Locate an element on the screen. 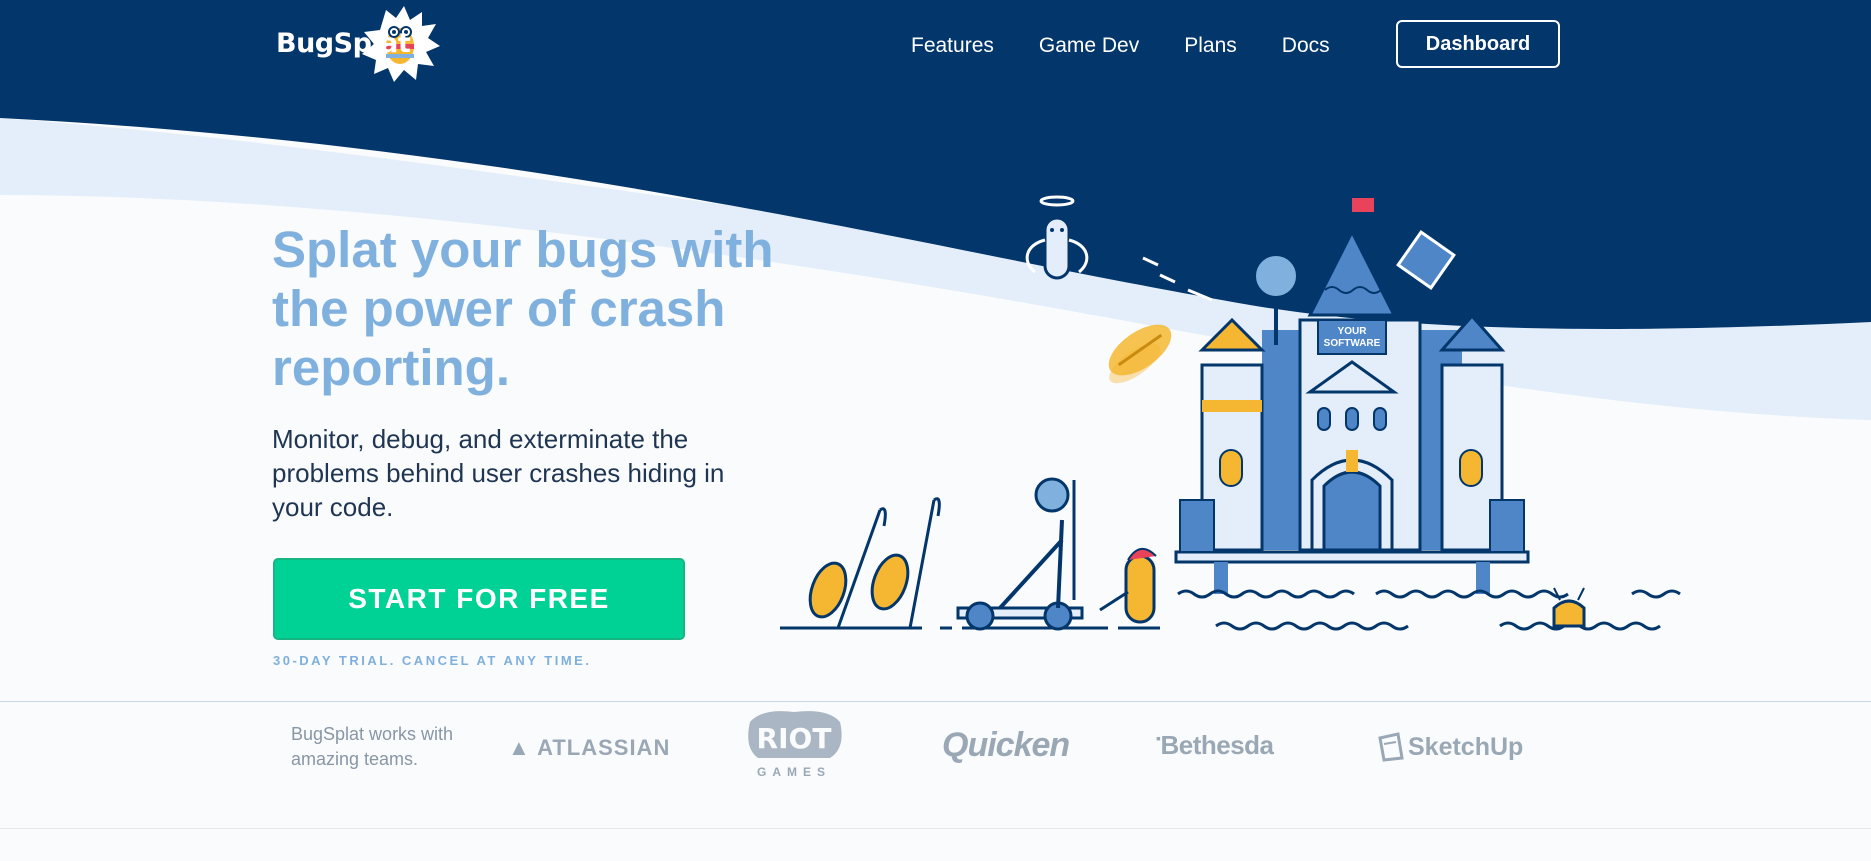 The width and height of the screenshot is (1871, 861). motion-lines is located at coordinates (1177, 279).